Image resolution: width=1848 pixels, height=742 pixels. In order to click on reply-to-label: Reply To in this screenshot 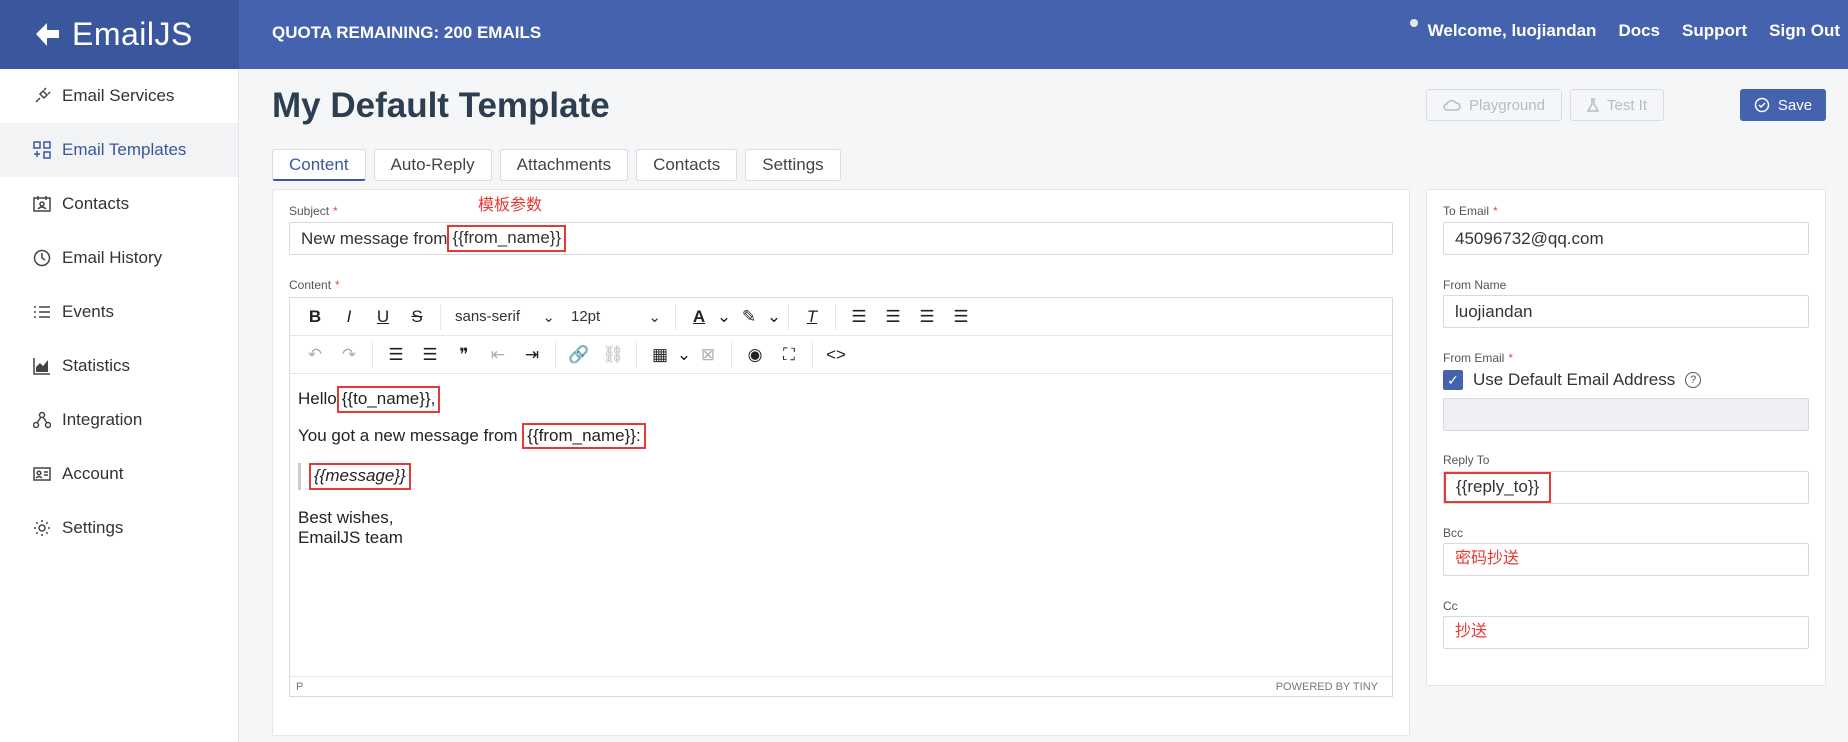, I will do `click(1466, 460)`.